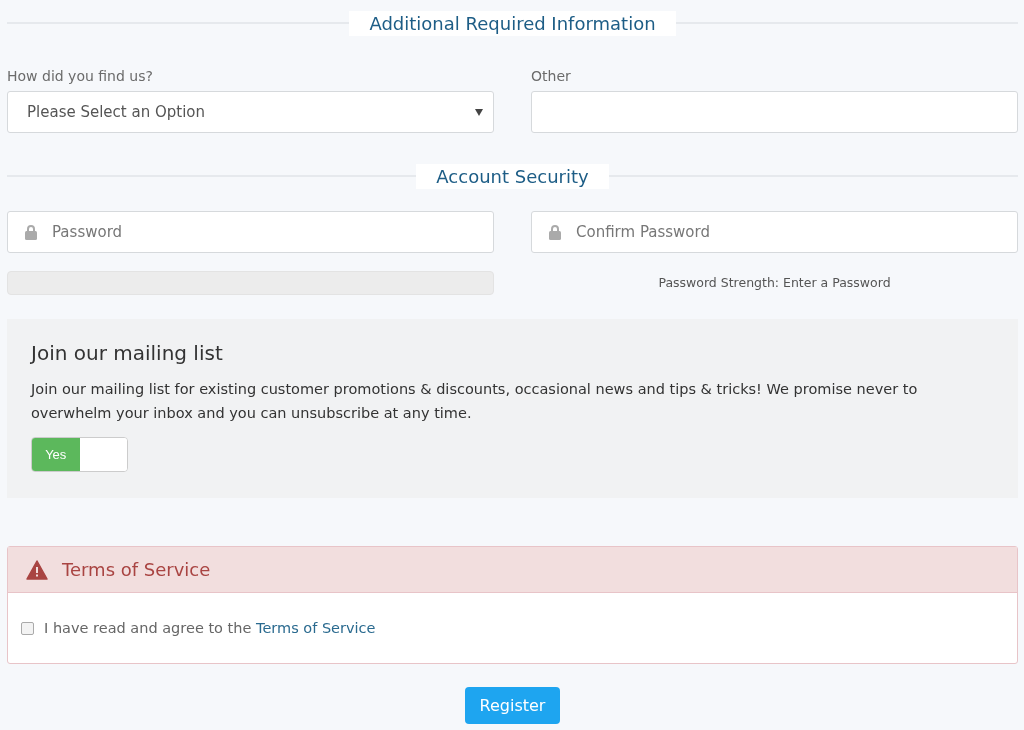  Describe the element at coordinates (80, 76) in the screenshot. I see `field-label: How did you find us?` at that location.